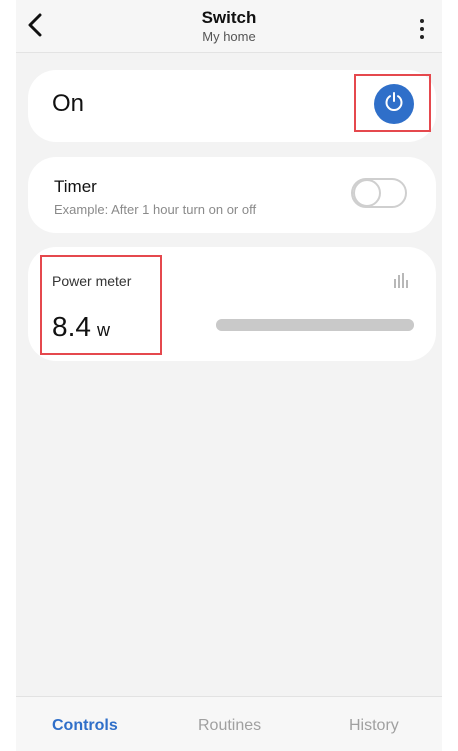  I want to click on back-button, so click(35, 27).